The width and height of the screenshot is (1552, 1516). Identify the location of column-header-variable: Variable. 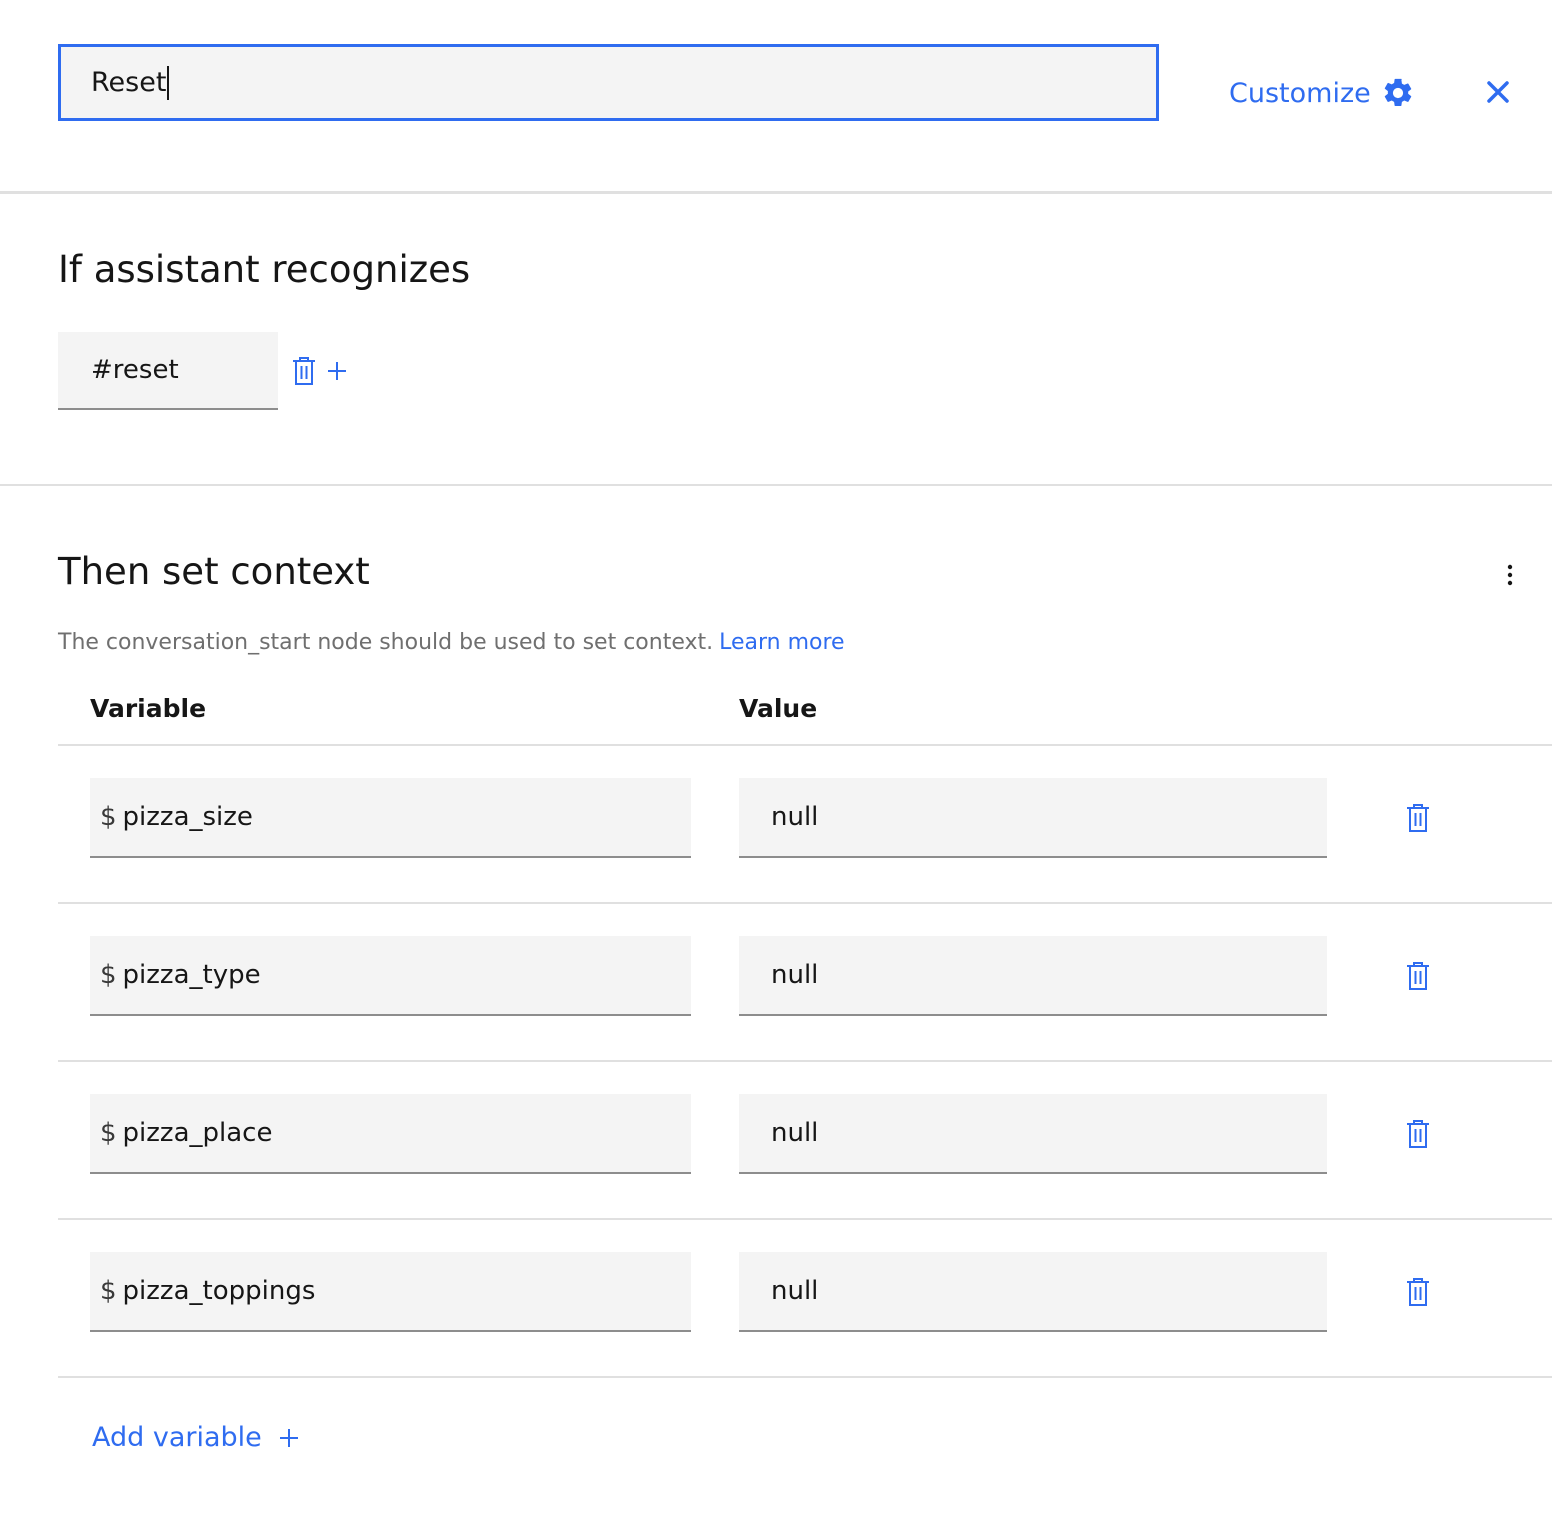
(148, 708).